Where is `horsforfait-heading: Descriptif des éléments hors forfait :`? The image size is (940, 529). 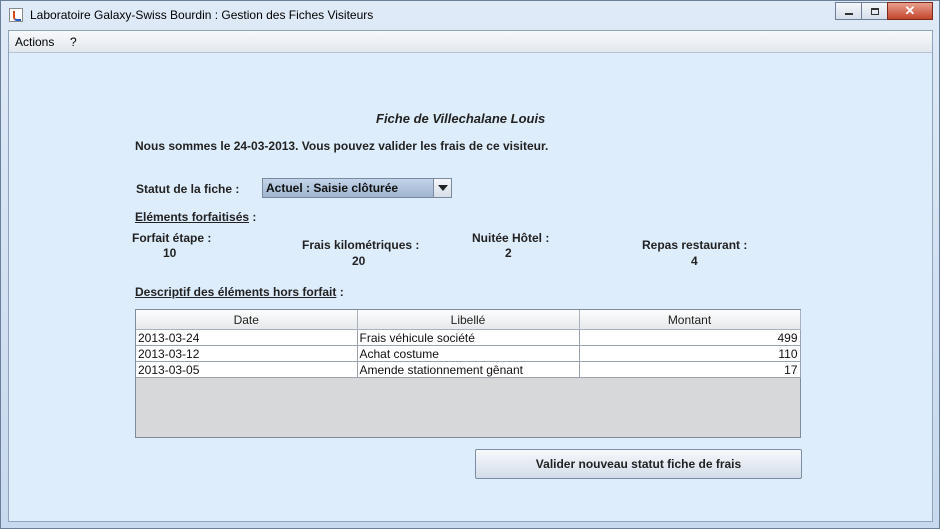 horsforfait-heading: Descriptif des éléments hors forfait : is located at coordinates (239, 292).